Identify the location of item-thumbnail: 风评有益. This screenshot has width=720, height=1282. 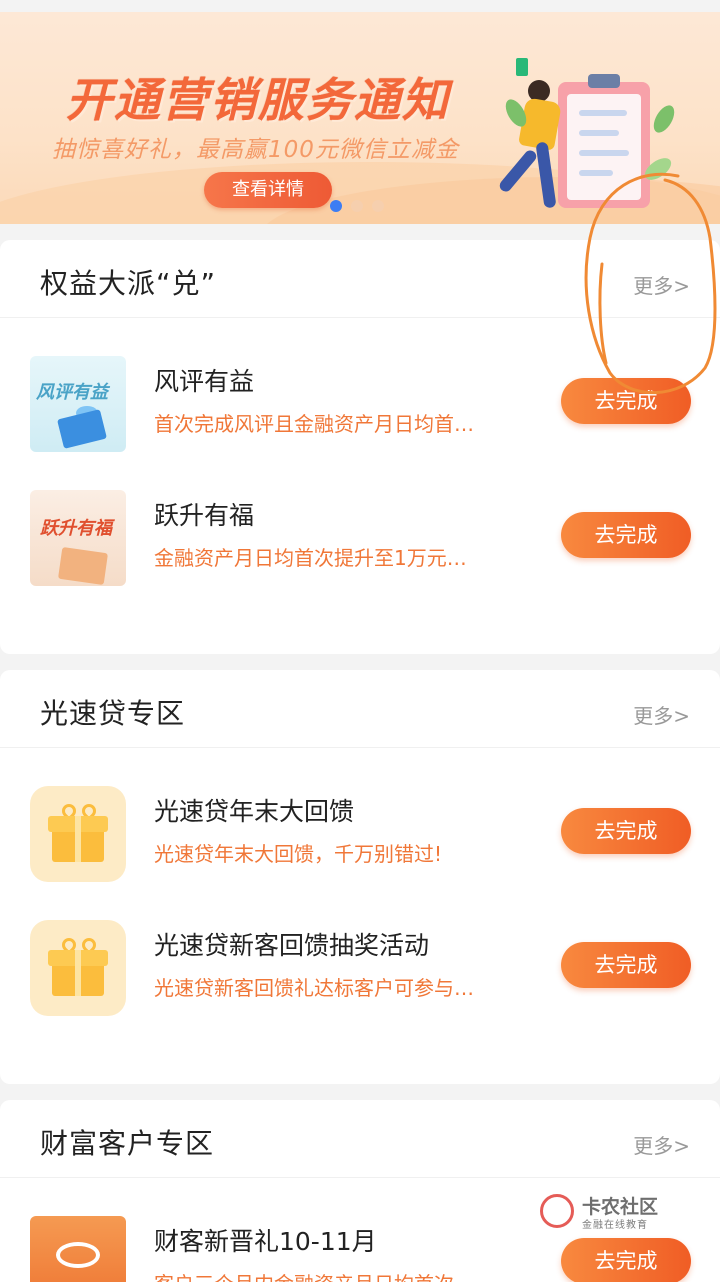
(78, 404).